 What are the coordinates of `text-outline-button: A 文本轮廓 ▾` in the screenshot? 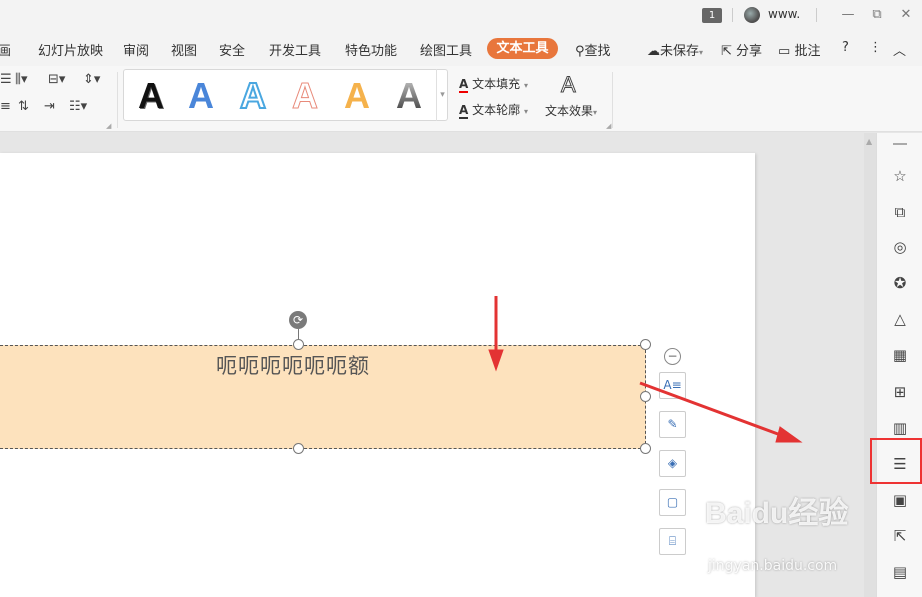 It's located at (493, 110).